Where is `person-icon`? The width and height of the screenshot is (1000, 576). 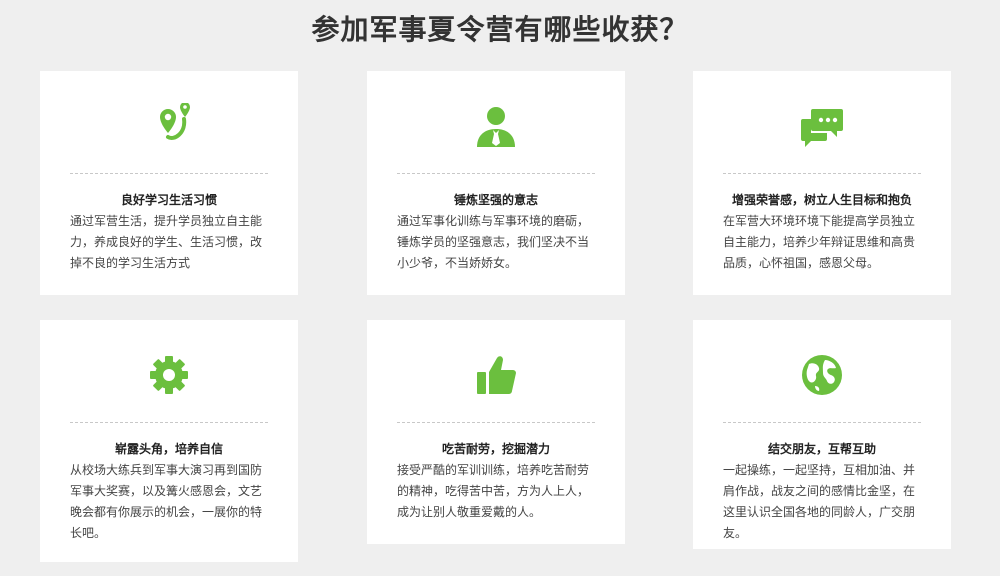
person-icon is located at coordinates (496, 126).